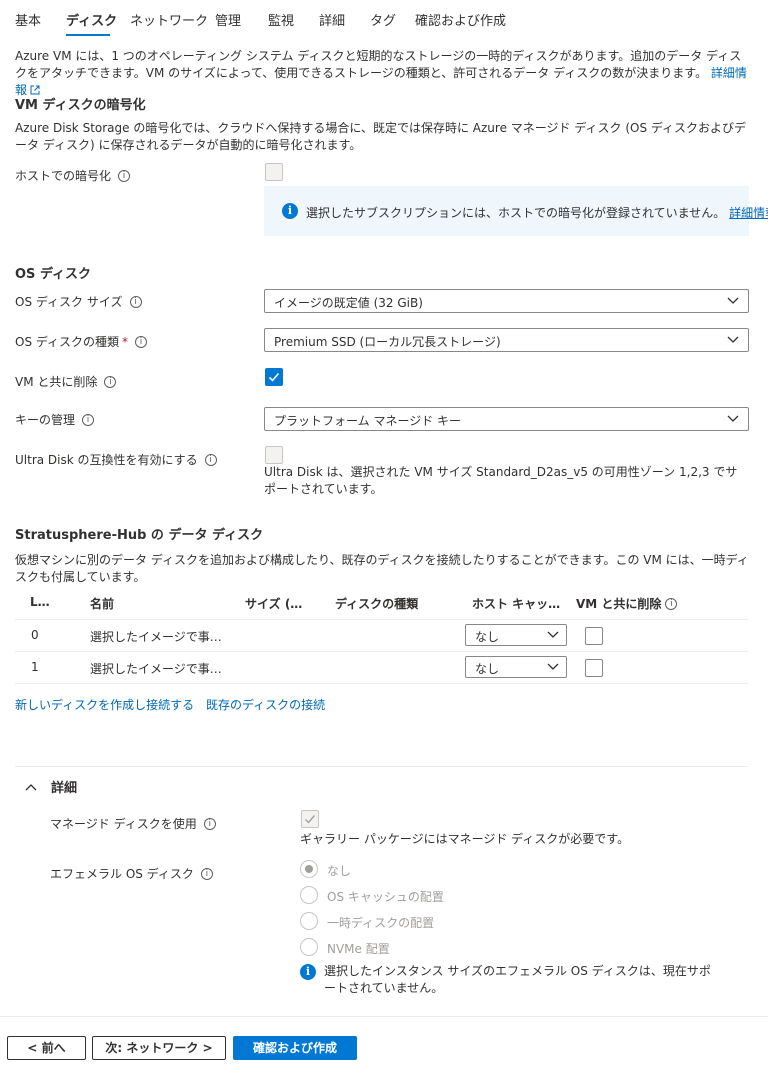 This screenshot has width=768, height=1068. Describe the element at coordinates (265, 704) in the screenshot. I see `attach-existing-disk-link: 既存のディスクの接続` at that location.